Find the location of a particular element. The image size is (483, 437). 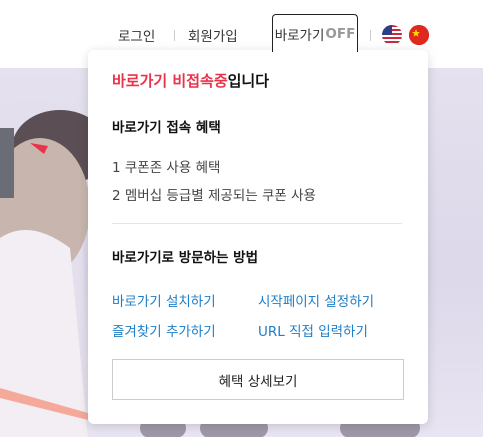

benefits-title: 바로가기 접속 혜택 is located at coordinates (166, 128).